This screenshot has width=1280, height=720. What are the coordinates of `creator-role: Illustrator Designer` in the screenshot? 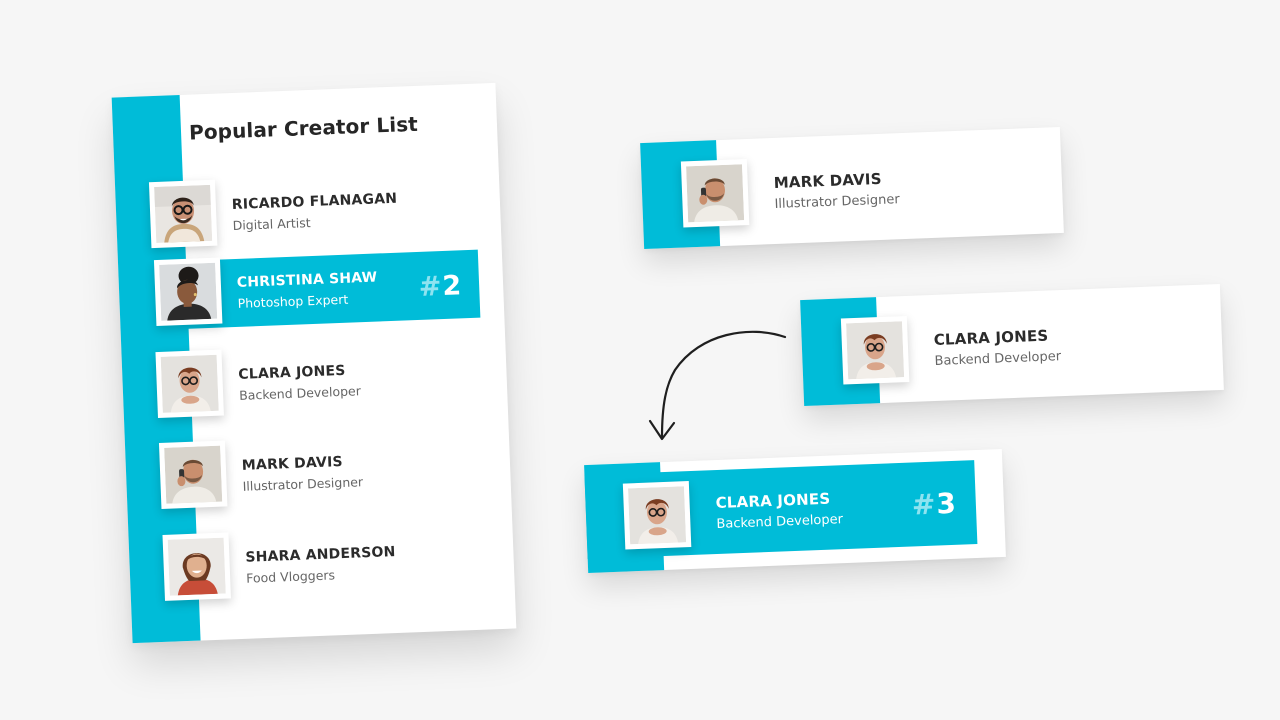 It's located at (303, 484).